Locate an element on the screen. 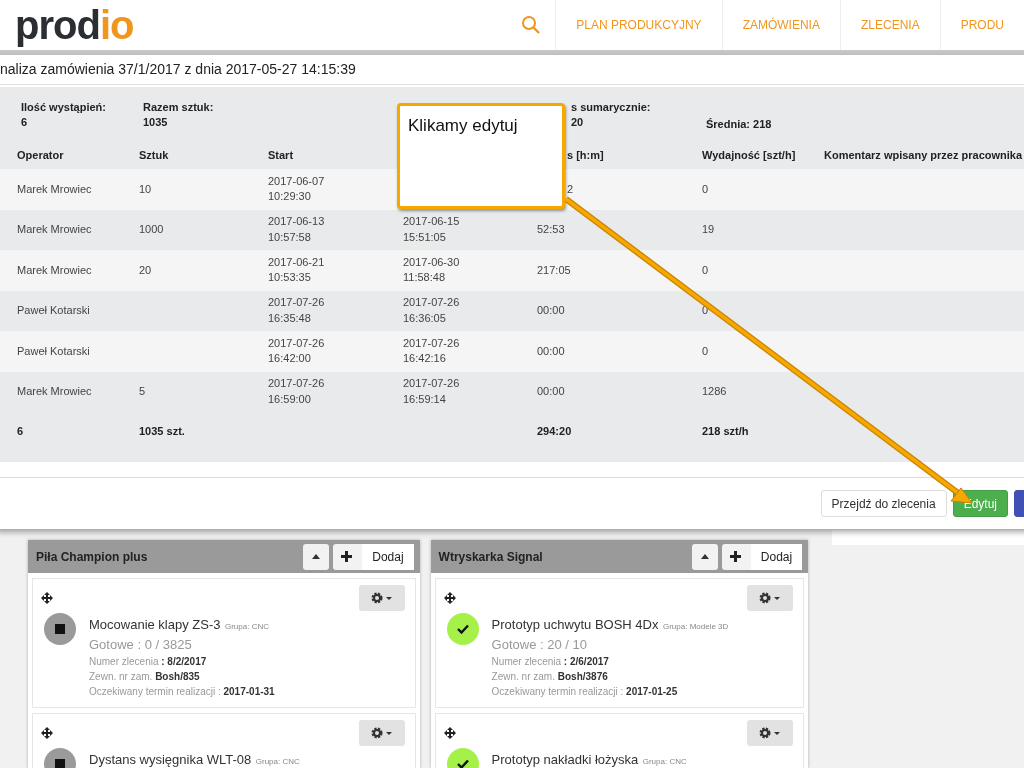 The width and height of the screenshot is (1024, 768). summary-value: 20 is located at coordinates (578, 122).